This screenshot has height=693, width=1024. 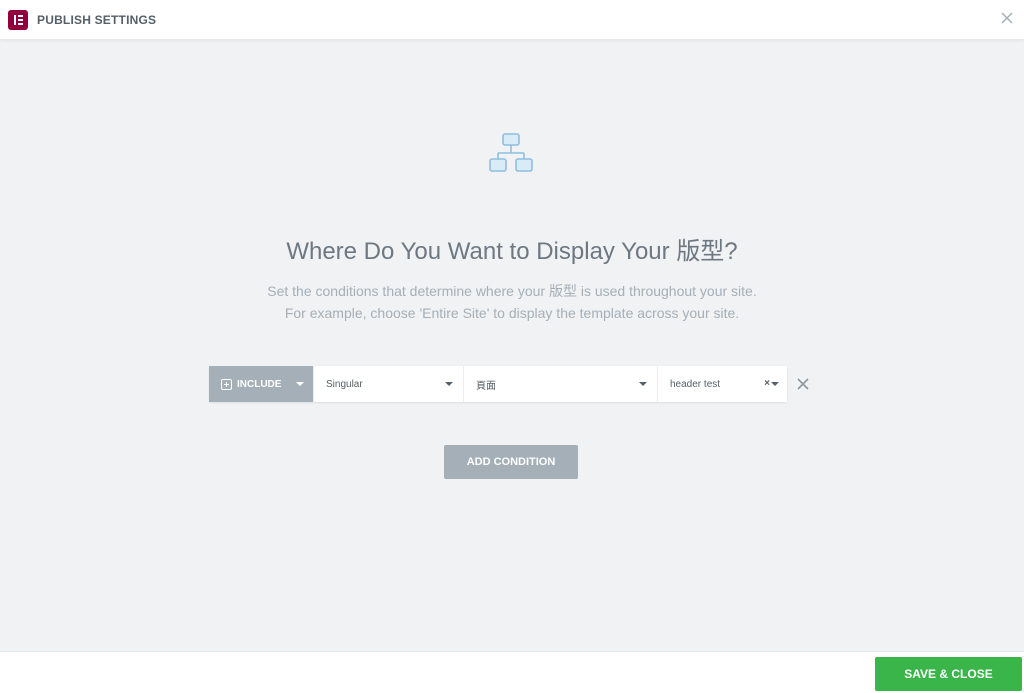 What do you see at coordinates (695, 384) in the screenshot?
I see `target-value: header test` at bounding box center [695, 384].